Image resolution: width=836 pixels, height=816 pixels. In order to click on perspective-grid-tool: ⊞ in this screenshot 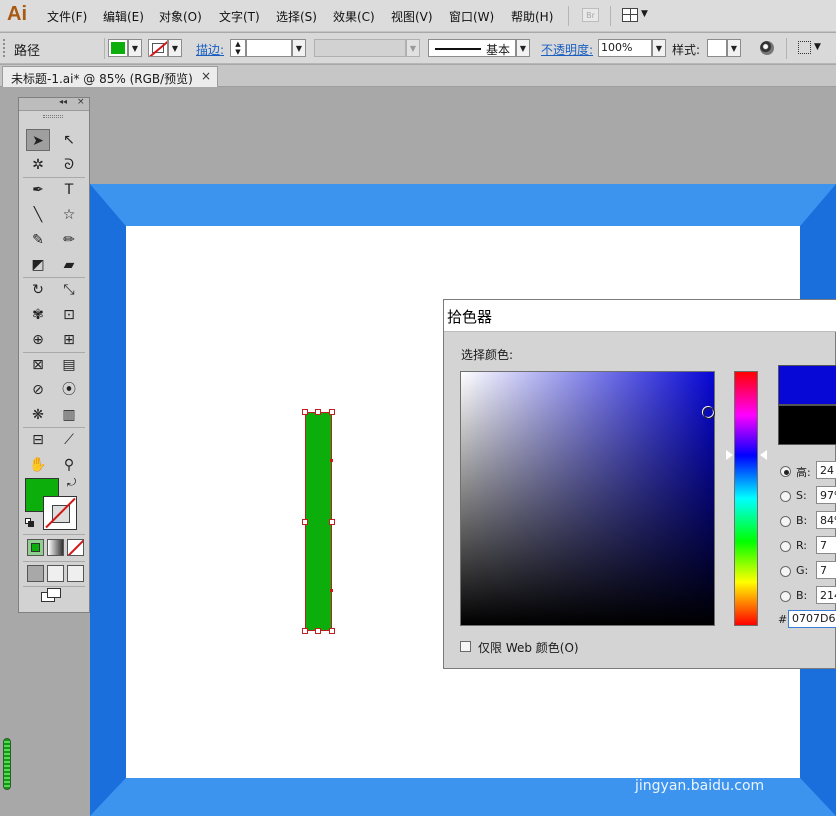, I will do `click(69, 340)`.